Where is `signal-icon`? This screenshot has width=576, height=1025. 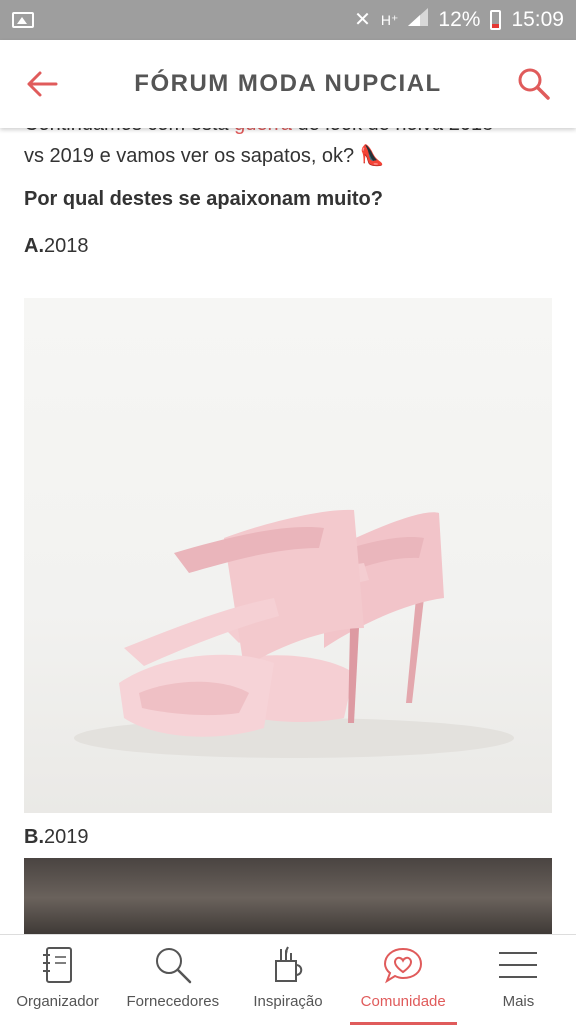 signal-icon is located at coordinates (418, 20).